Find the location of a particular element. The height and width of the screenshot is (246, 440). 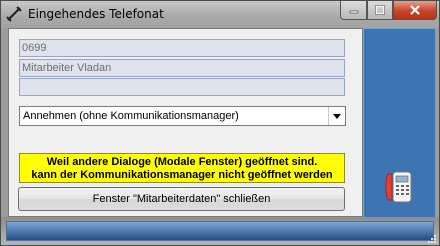

chevron-down-icon is located at coordinates (337, 116).